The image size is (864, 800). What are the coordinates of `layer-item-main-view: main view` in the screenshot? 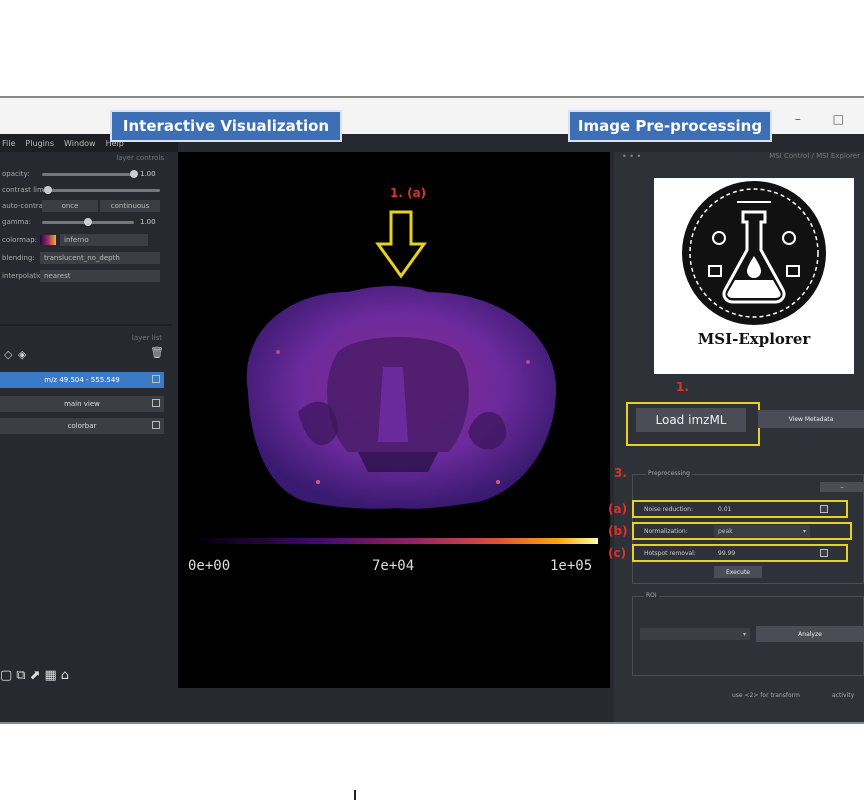 It's located at (82, 404).